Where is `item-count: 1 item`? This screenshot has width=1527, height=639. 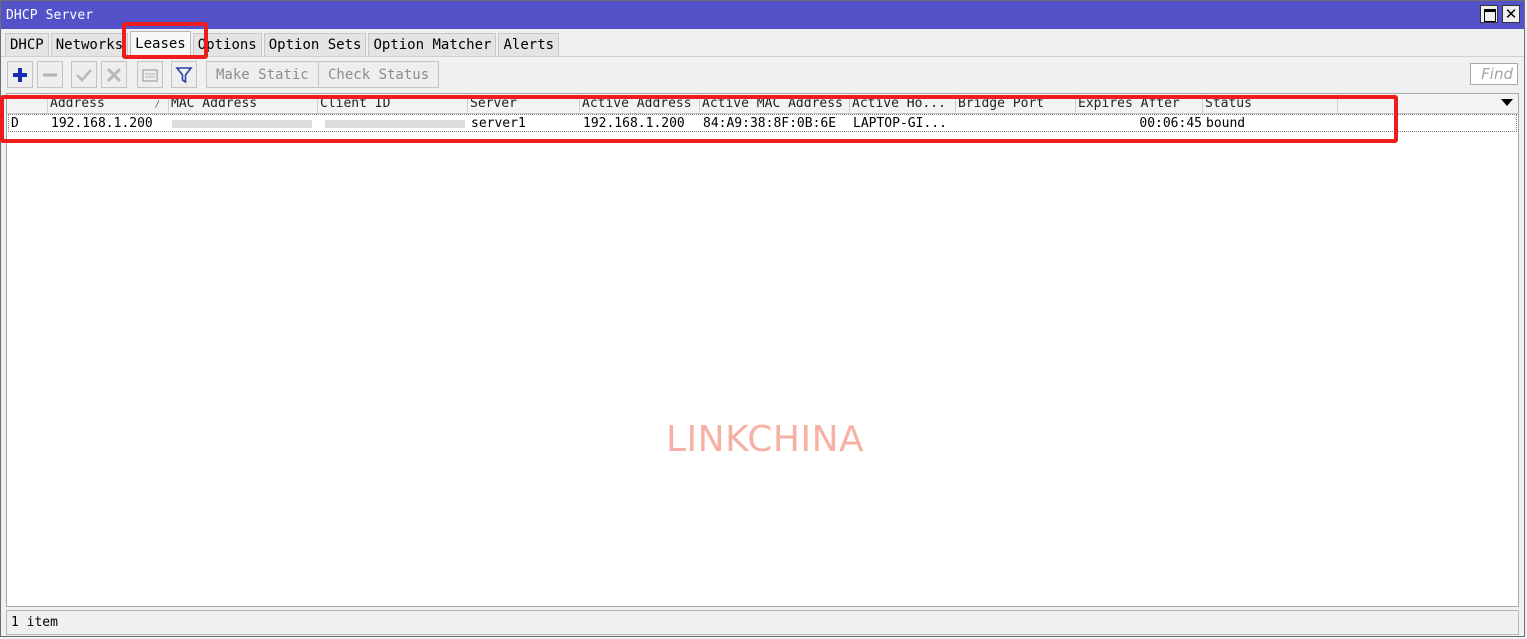 item-count: 1 item is located at coordinates (34, 622).